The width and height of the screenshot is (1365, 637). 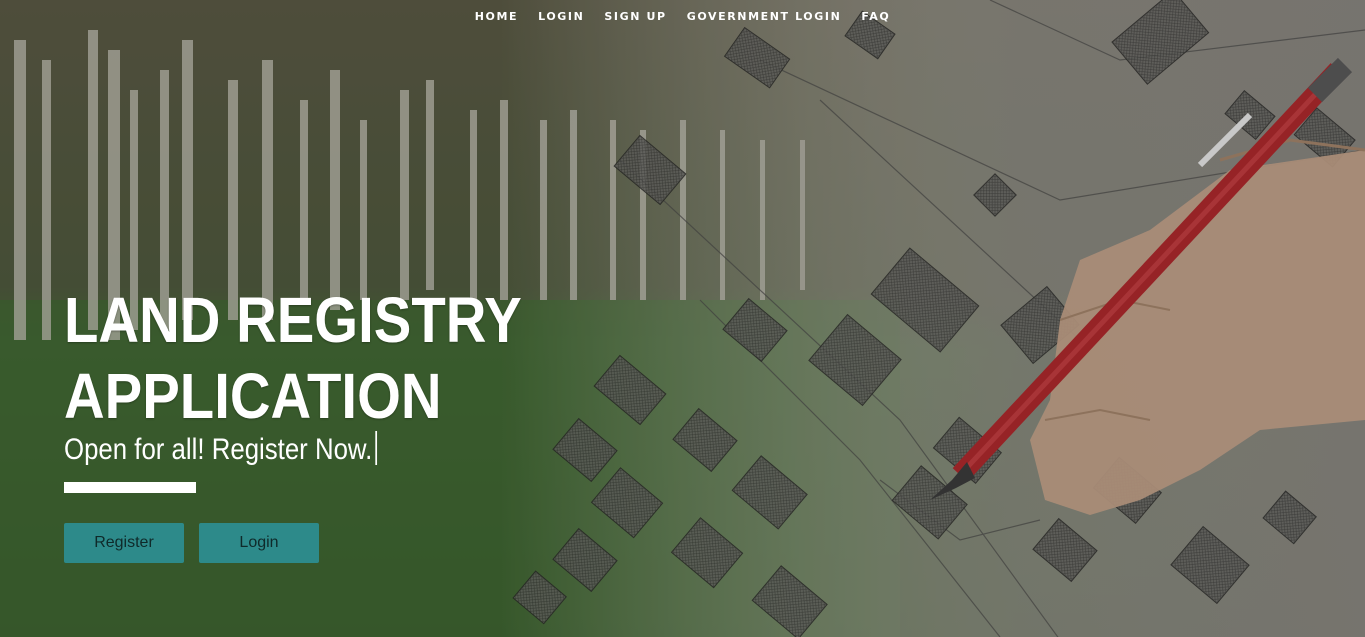 What do you see at coordinates (496, 17) in the screenshot?
I see `nav-item-home: HOME` at bounding box center [496, 17].